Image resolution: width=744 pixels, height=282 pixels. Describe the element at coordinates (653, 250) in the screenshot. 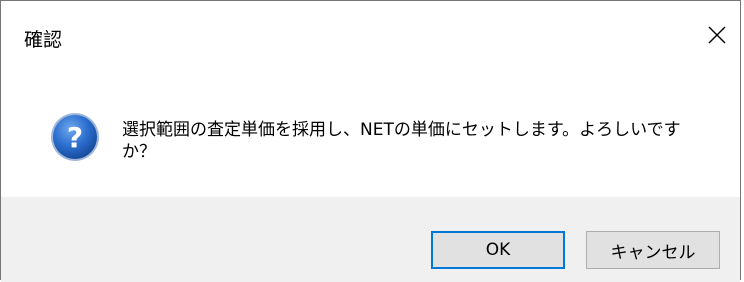

I see `cancel-button: キャンセル` at that location.